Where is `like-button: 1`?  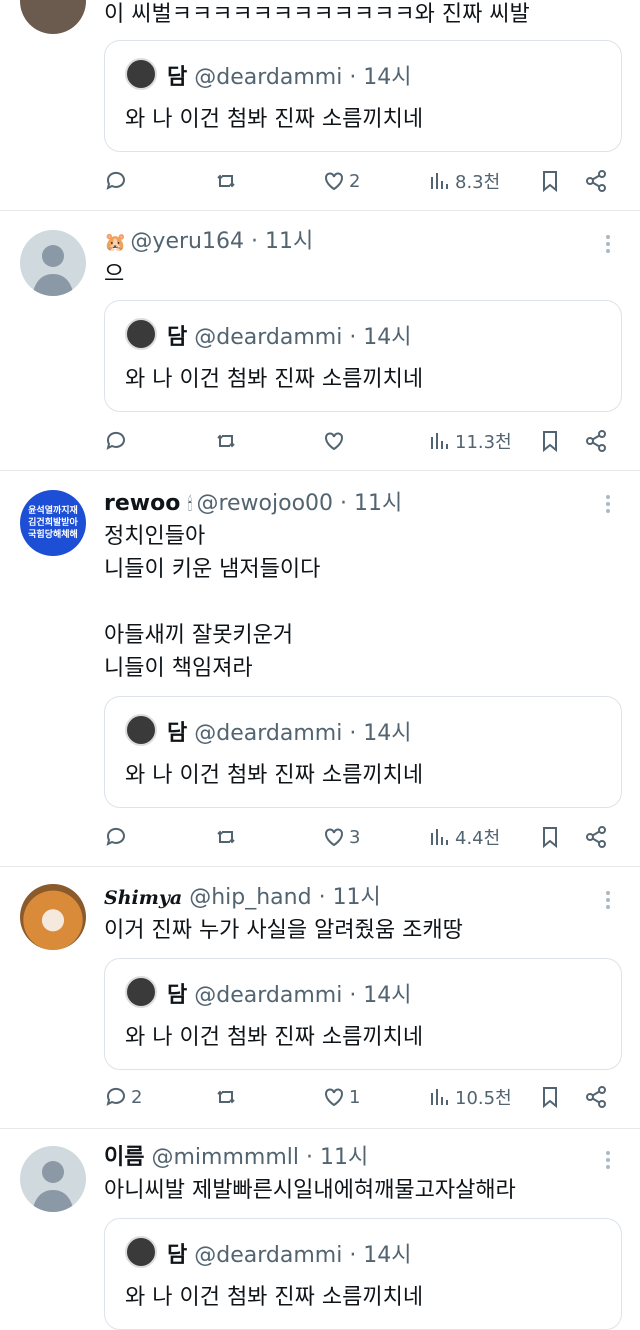
like-button: 1 is located at coordinates (341, 1097).